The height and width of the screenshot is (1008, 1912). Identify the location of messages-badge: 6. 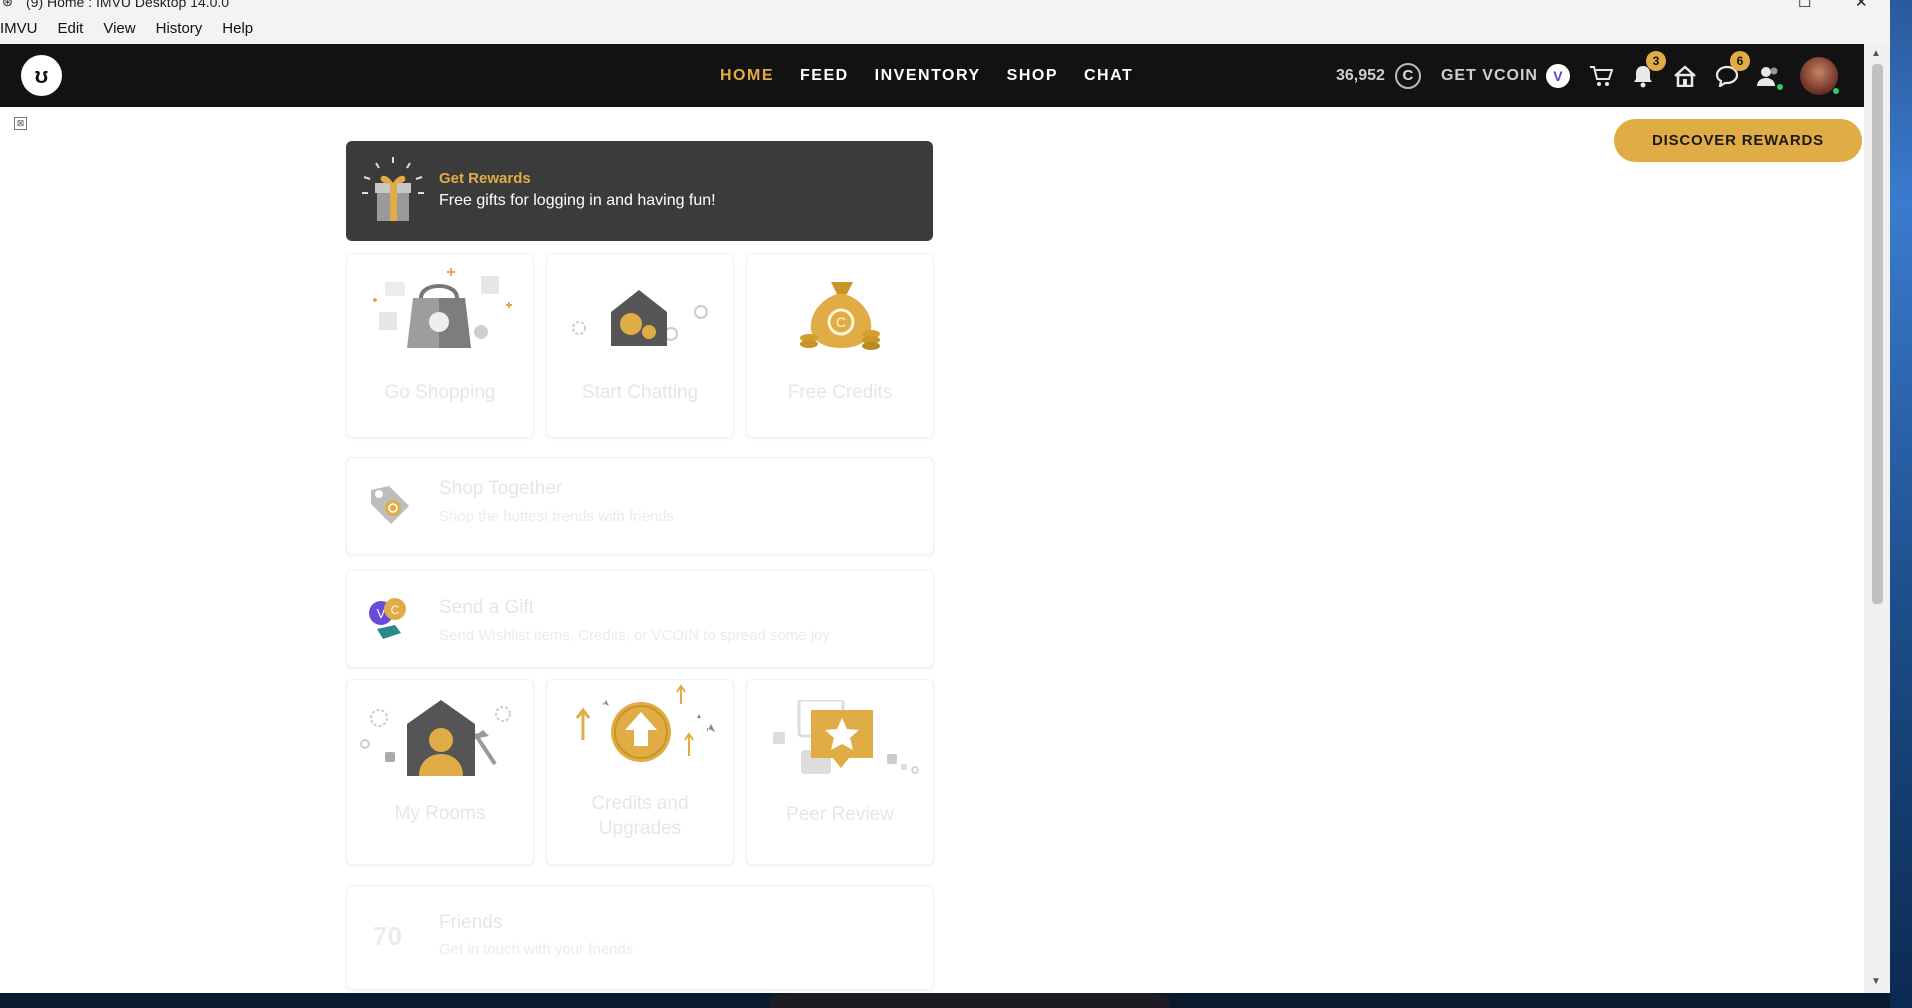
(1739, 60).